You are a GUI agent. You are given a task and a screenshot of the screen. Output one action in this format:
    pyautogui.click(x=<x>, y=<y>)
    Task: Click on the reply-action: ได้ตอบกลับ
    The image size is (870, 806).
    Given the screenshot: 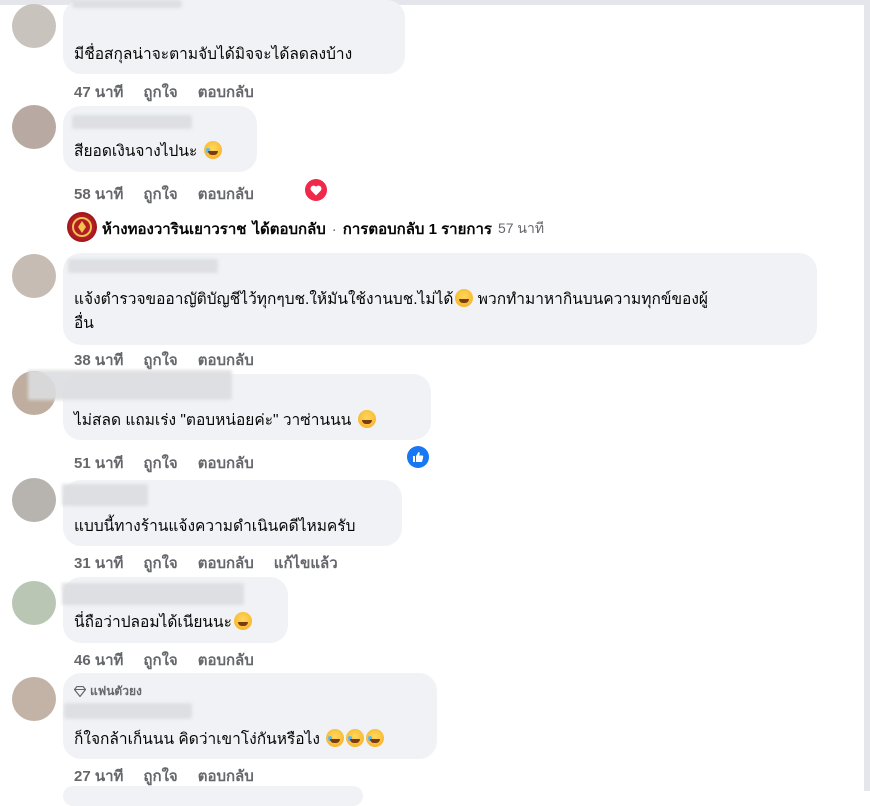 What is the action you would take?
    pyautogui.click(x=289, y=229)
    